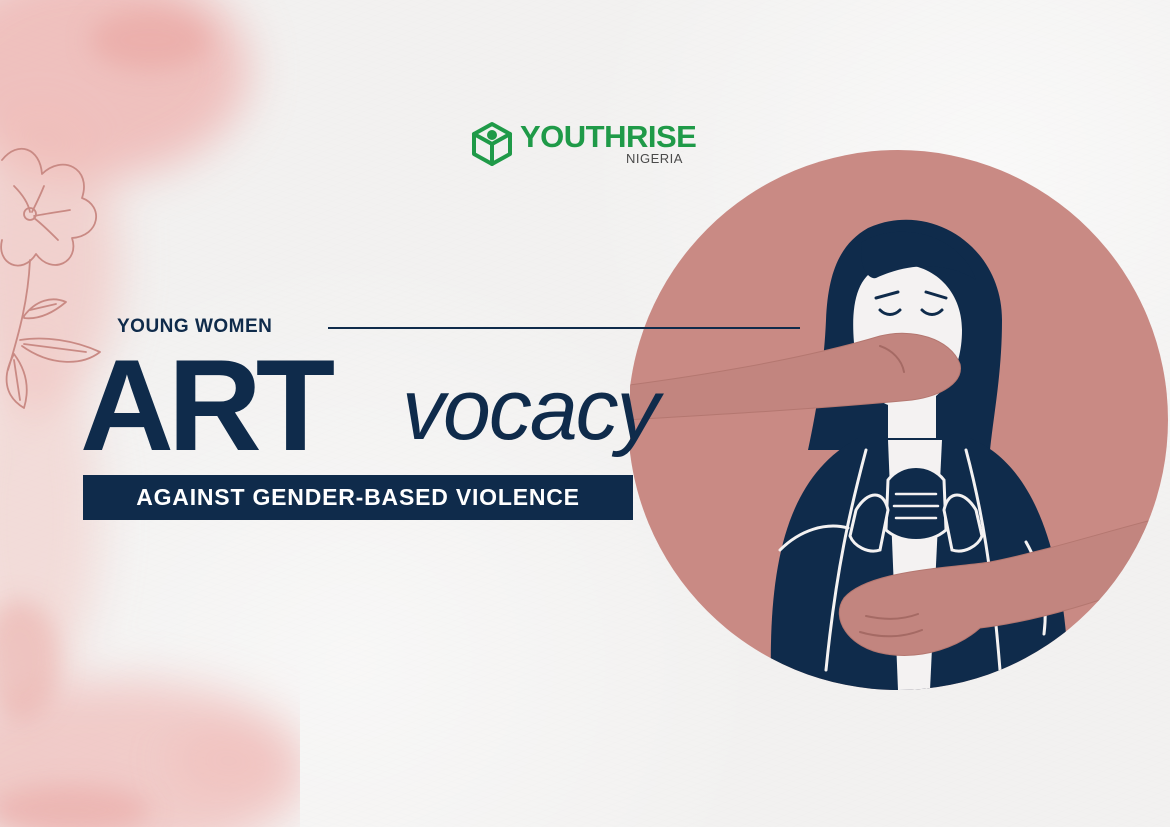  What do you see at coordinates (531, 410) in the screenshot?
I see `title-italic: vocacy` at bounding box center [531, 410].